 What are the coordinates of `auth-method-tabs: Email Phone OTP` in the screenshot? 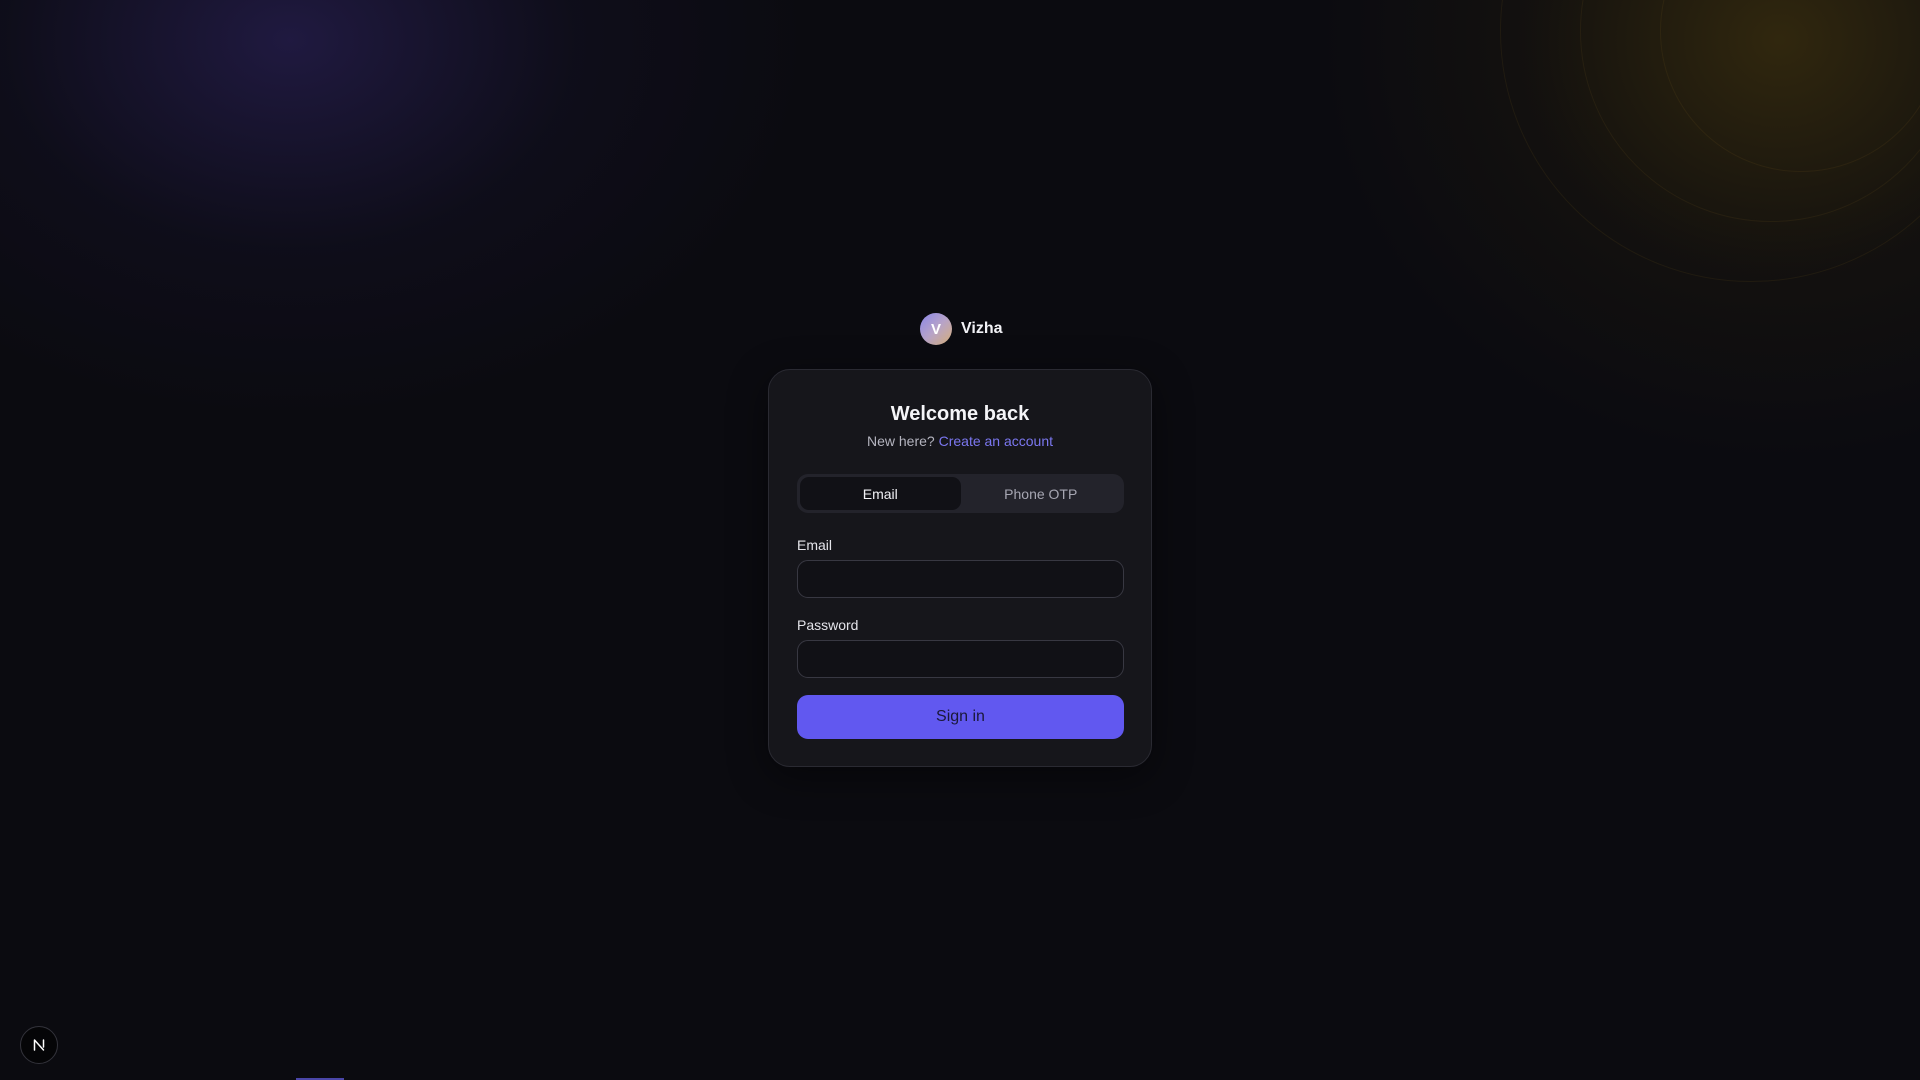 It's located at (960, 493).